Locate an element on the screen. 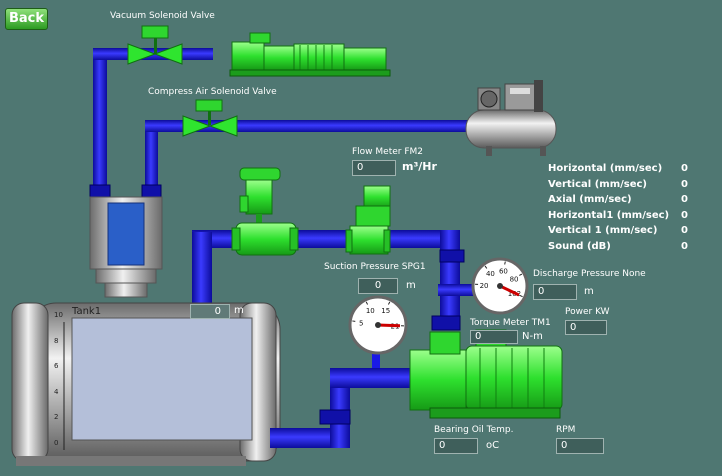  vibration-label: Horizontal1 (mm/sec) is located at coordinates (609, 215).